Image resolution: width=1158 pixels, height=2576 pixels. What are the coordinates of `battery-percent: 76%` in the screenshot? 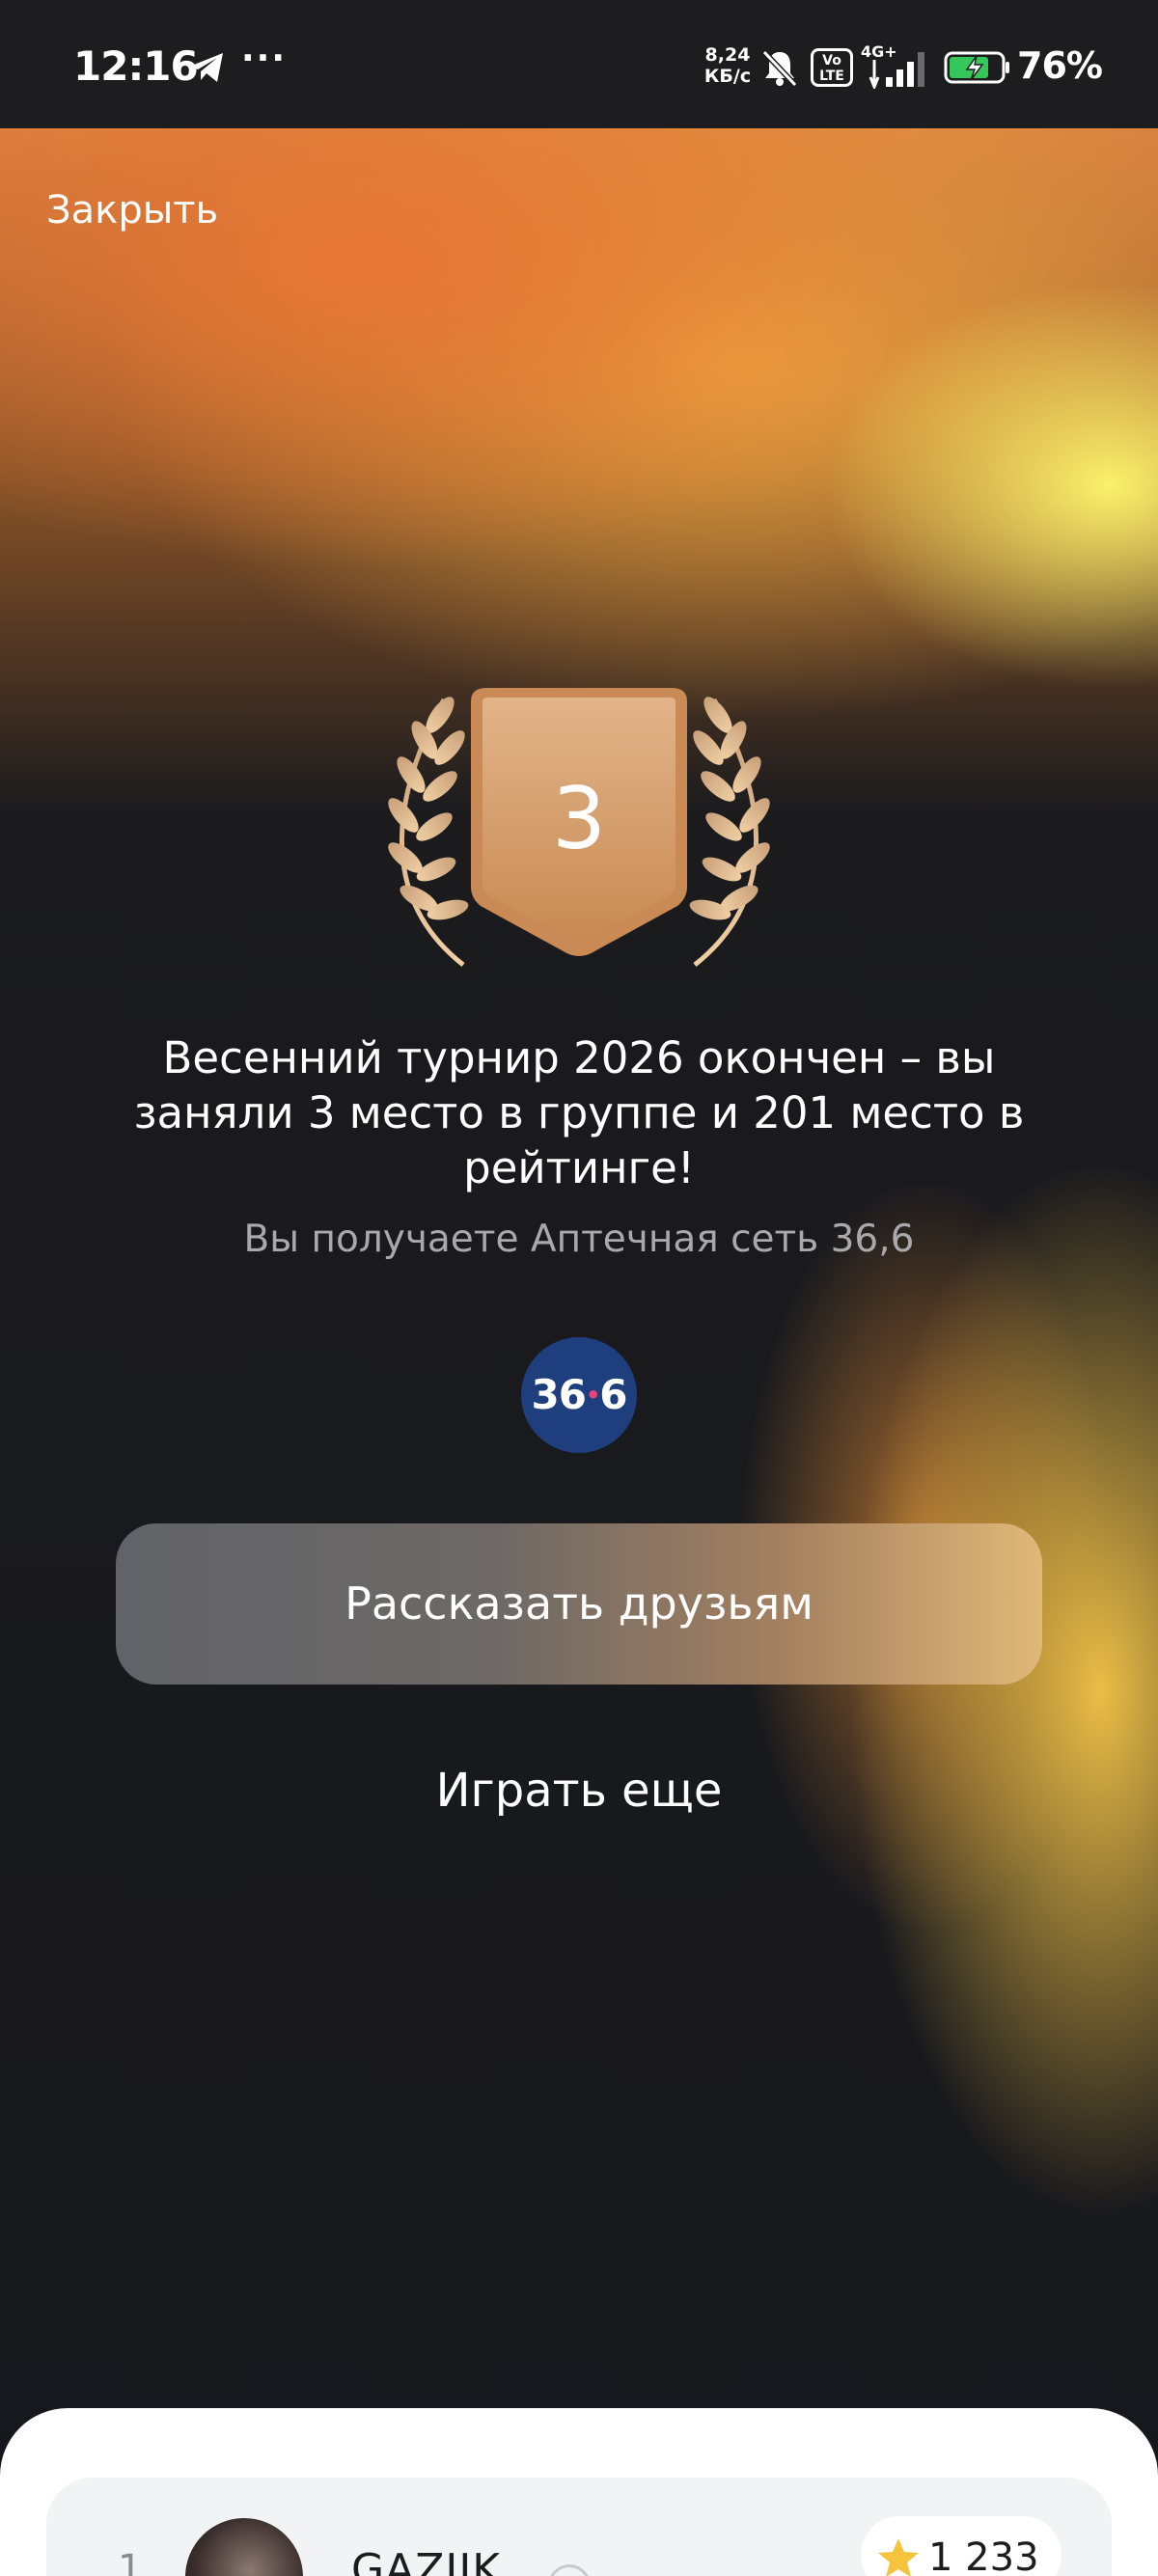 It's located at (1060, 65).